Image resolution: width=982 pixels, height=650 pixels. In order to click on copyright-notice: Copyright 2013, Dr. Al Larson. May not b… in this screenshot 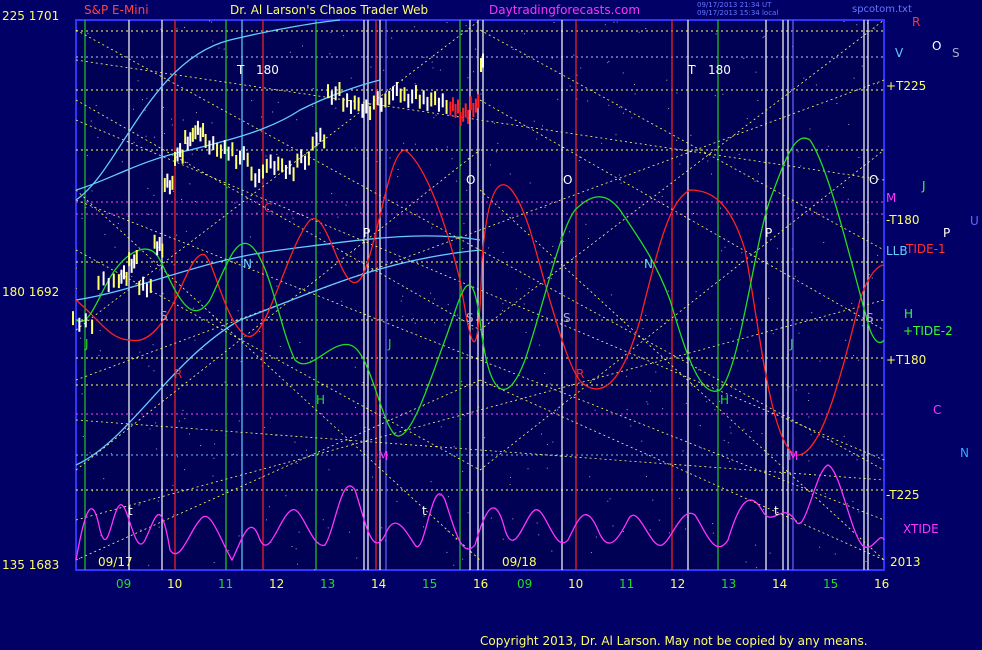, I will do `click(674, 641)`.